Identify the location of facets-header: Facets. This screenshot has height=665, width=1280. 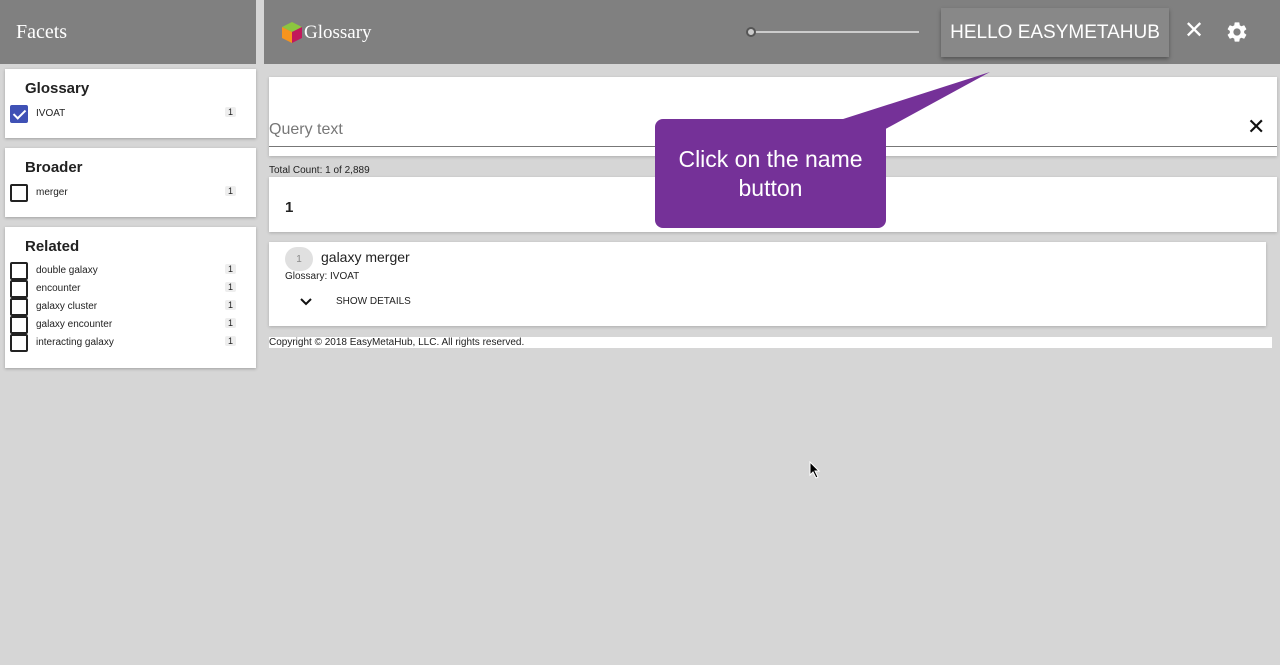
(128, 32).